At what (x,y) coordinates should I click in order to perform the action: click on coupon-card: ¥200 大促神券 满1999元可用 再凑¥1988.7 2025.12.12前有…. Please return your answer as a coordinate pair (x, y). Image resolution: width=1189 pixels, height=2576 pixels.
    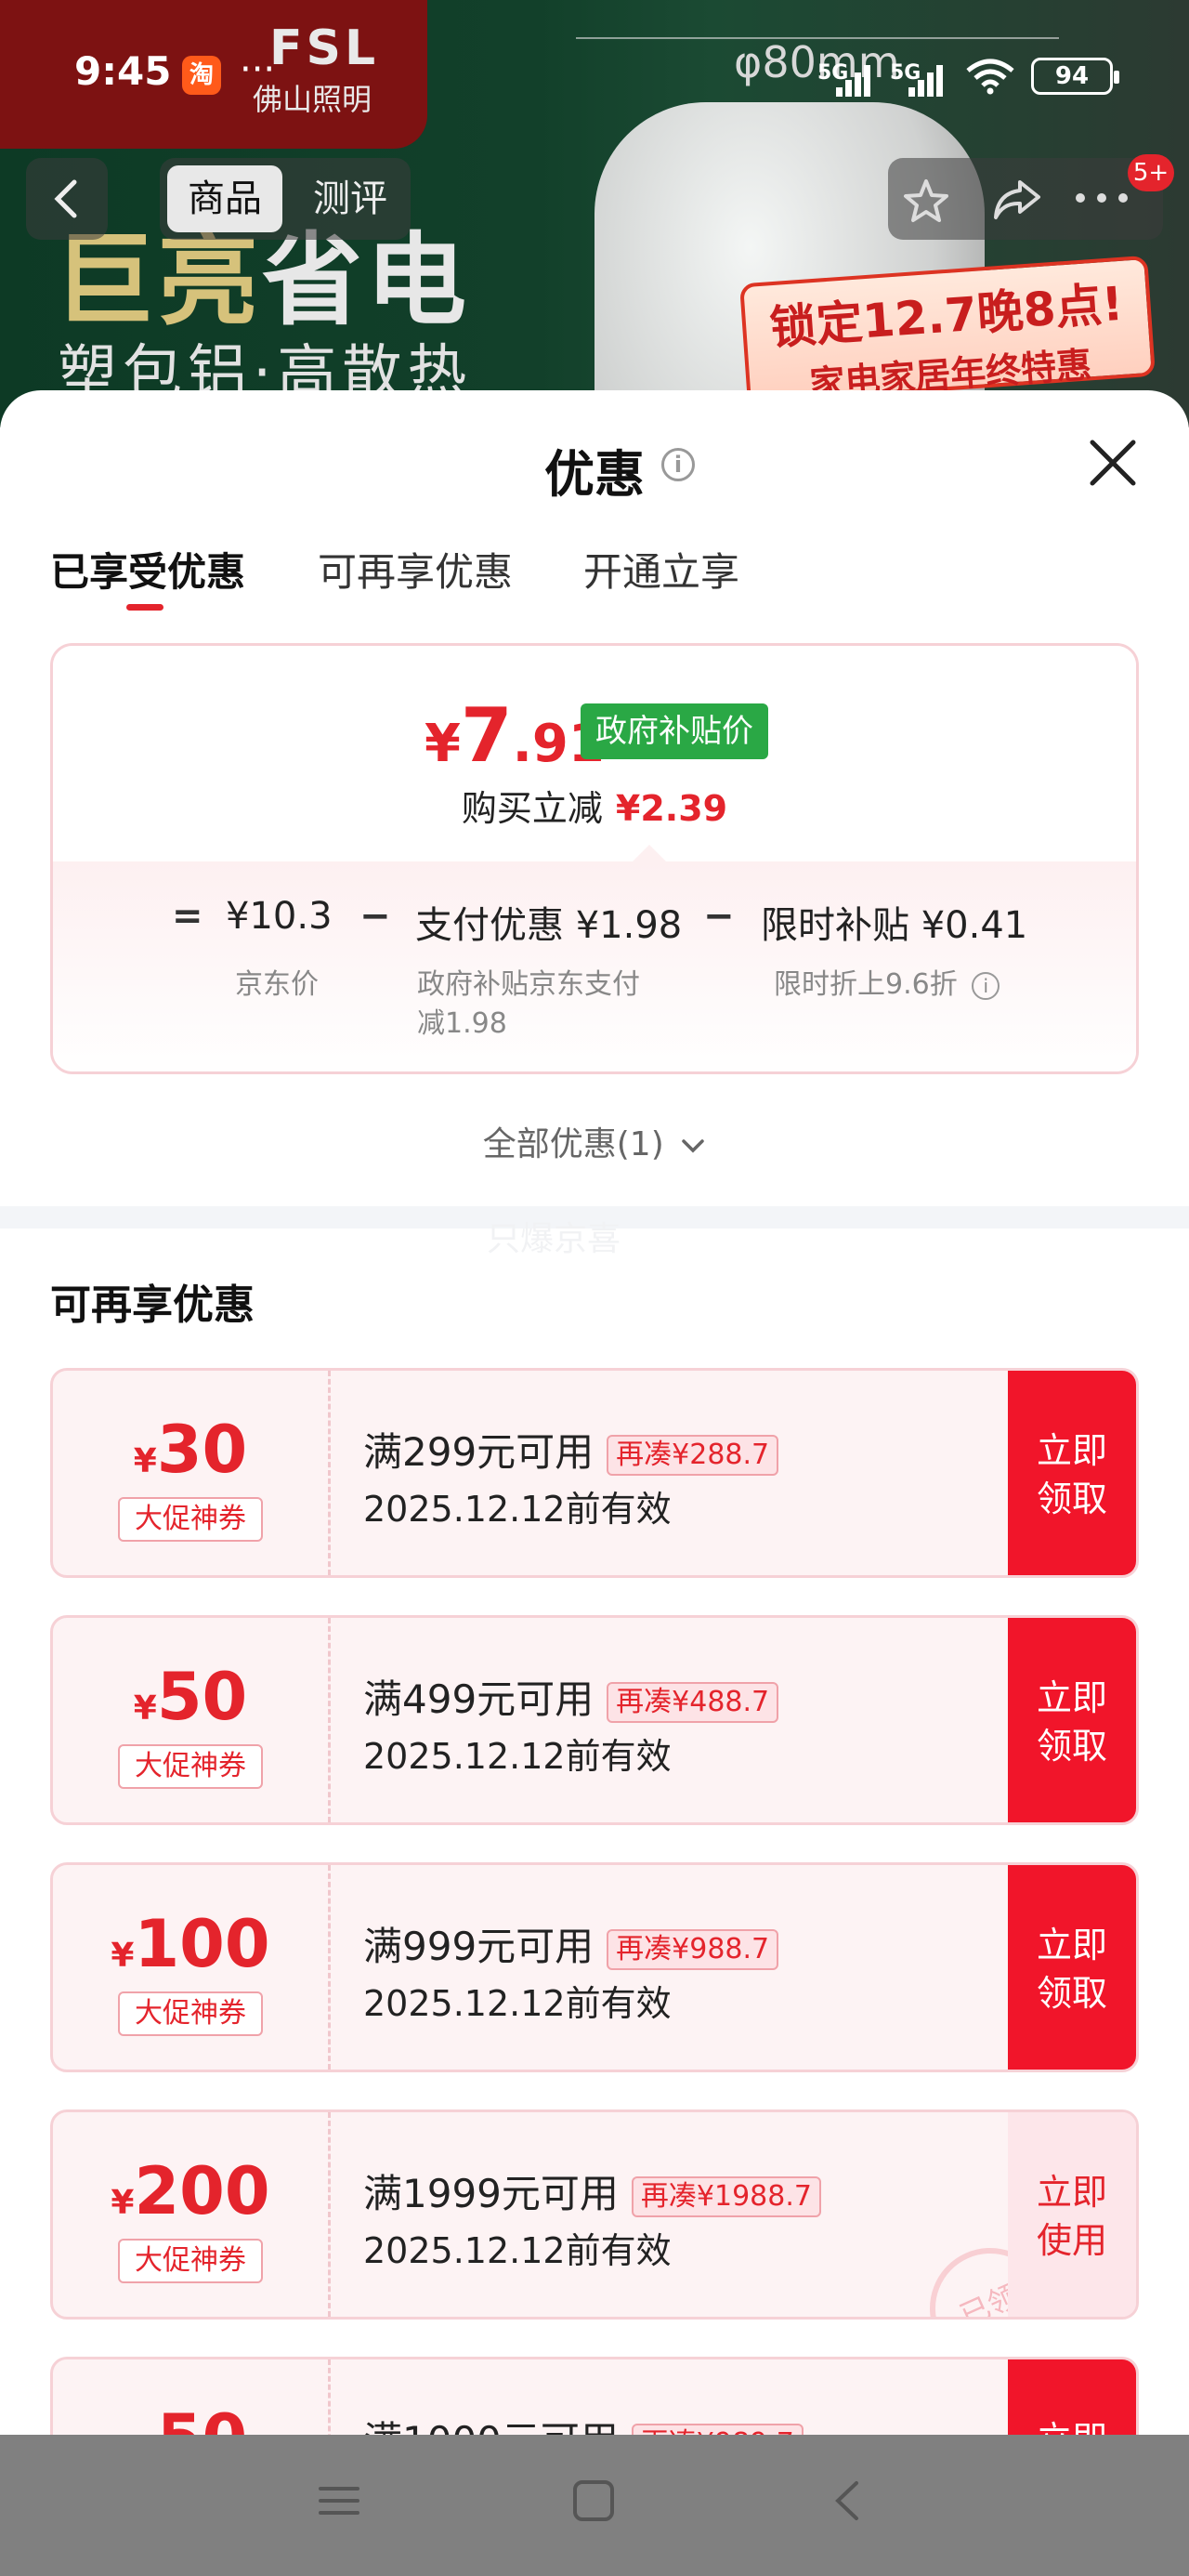
    Looking at the image, I should click on (594, 2214).